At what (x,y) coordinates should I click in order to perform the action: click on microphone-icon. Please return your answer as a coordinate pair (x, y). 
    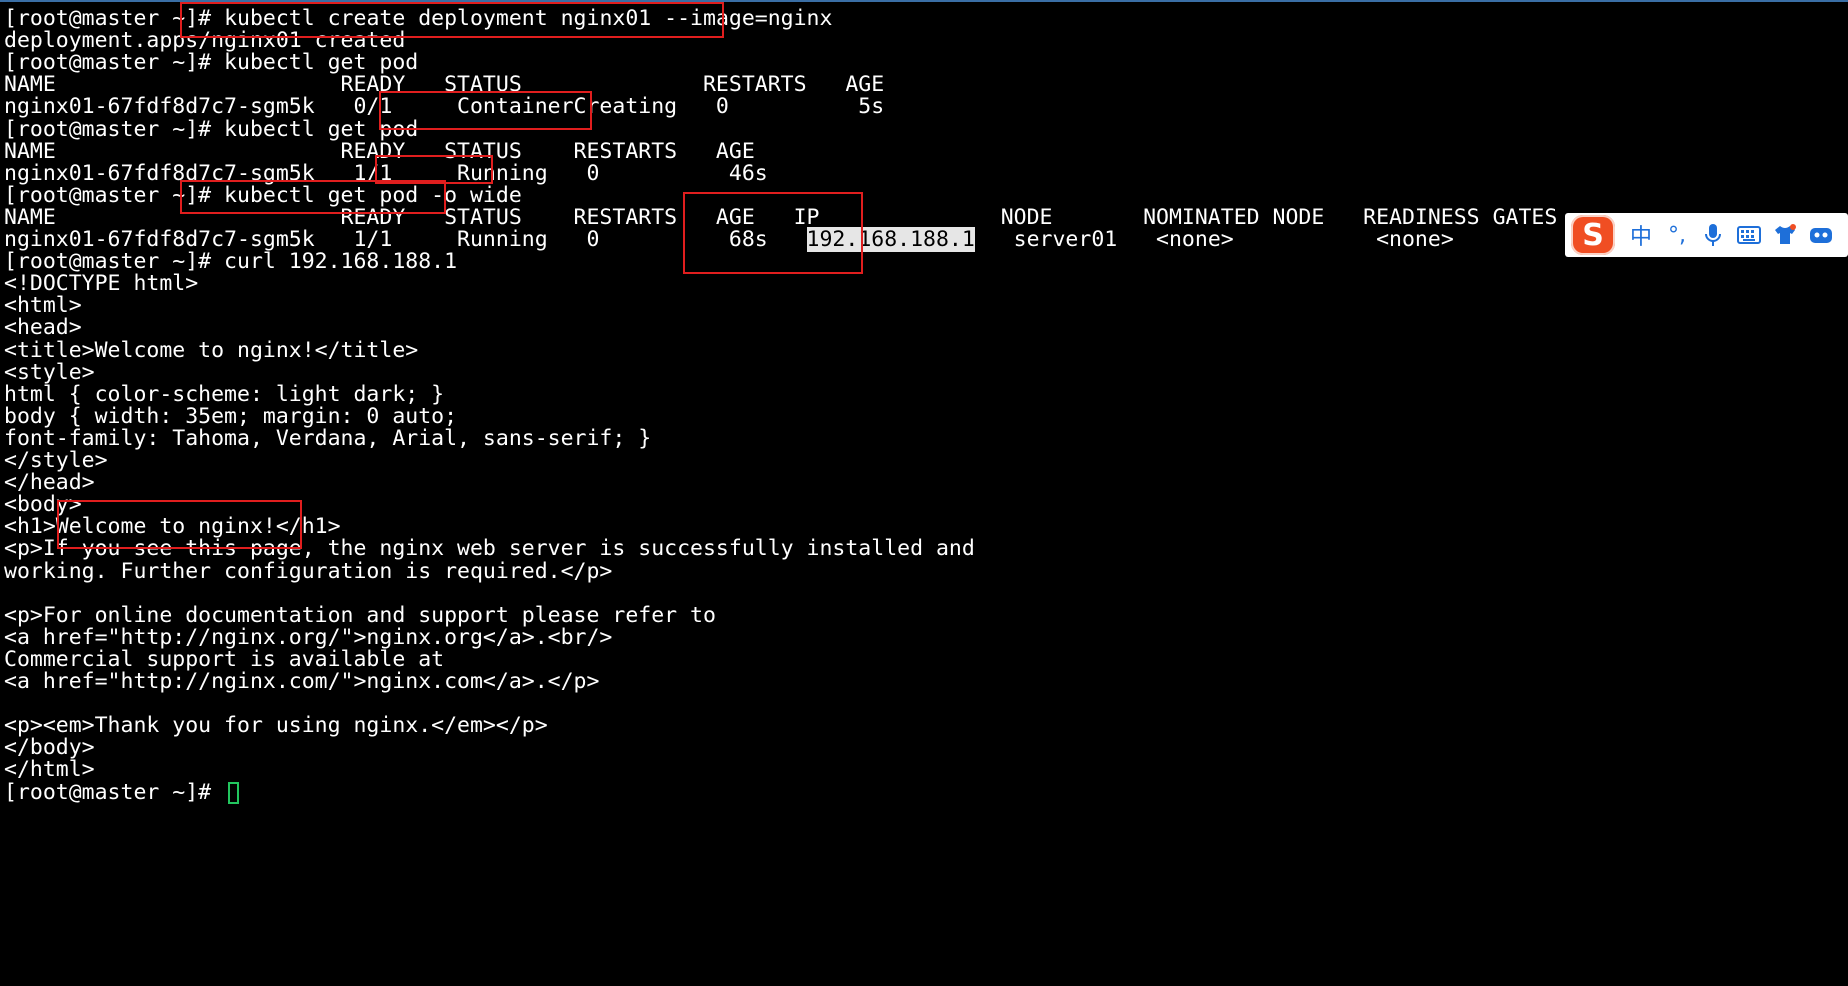
    Looking at the image, I should click on (1713, 235).